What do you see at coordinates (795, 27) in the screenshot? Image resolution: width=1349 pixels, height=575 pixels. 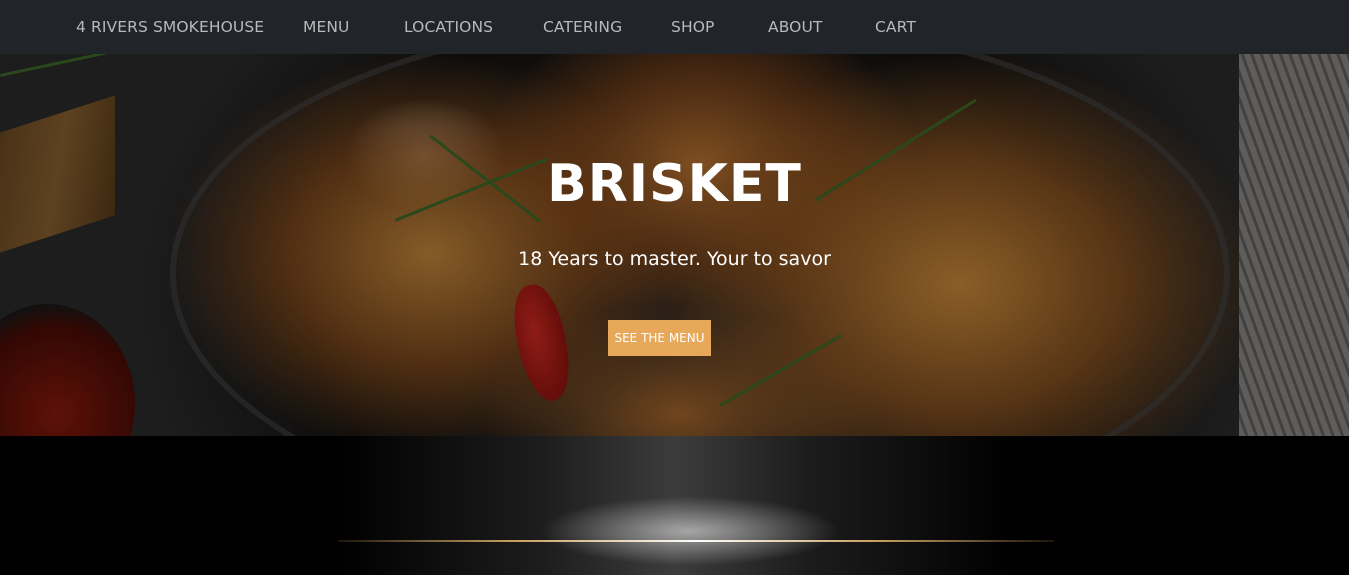 I see `nav-item-about: ABOUT` at bounding box center [795, 27].